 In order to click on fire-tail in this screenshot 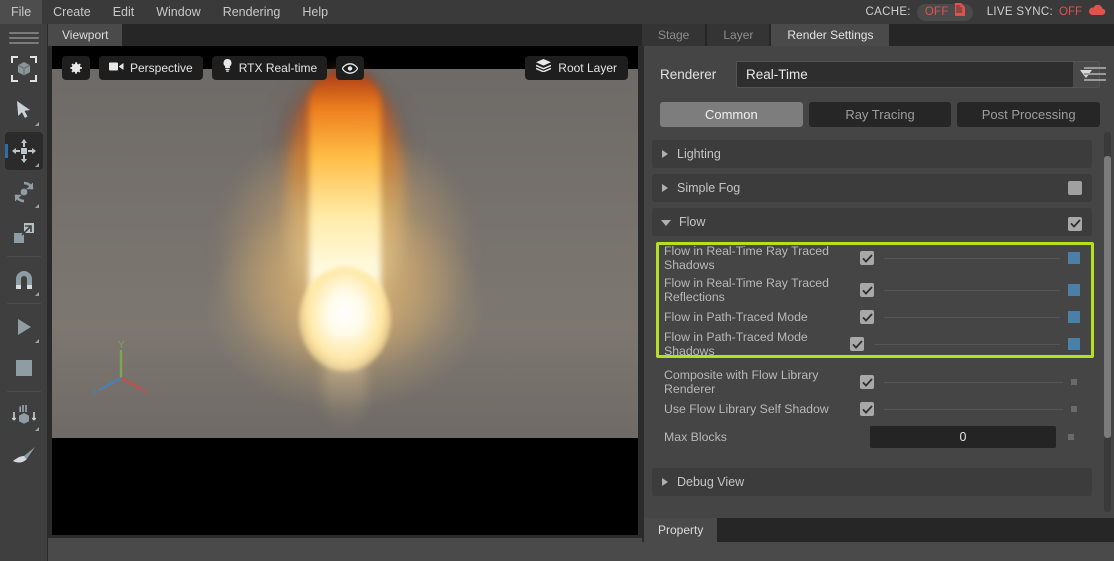, I will do `click(345, 384)`.